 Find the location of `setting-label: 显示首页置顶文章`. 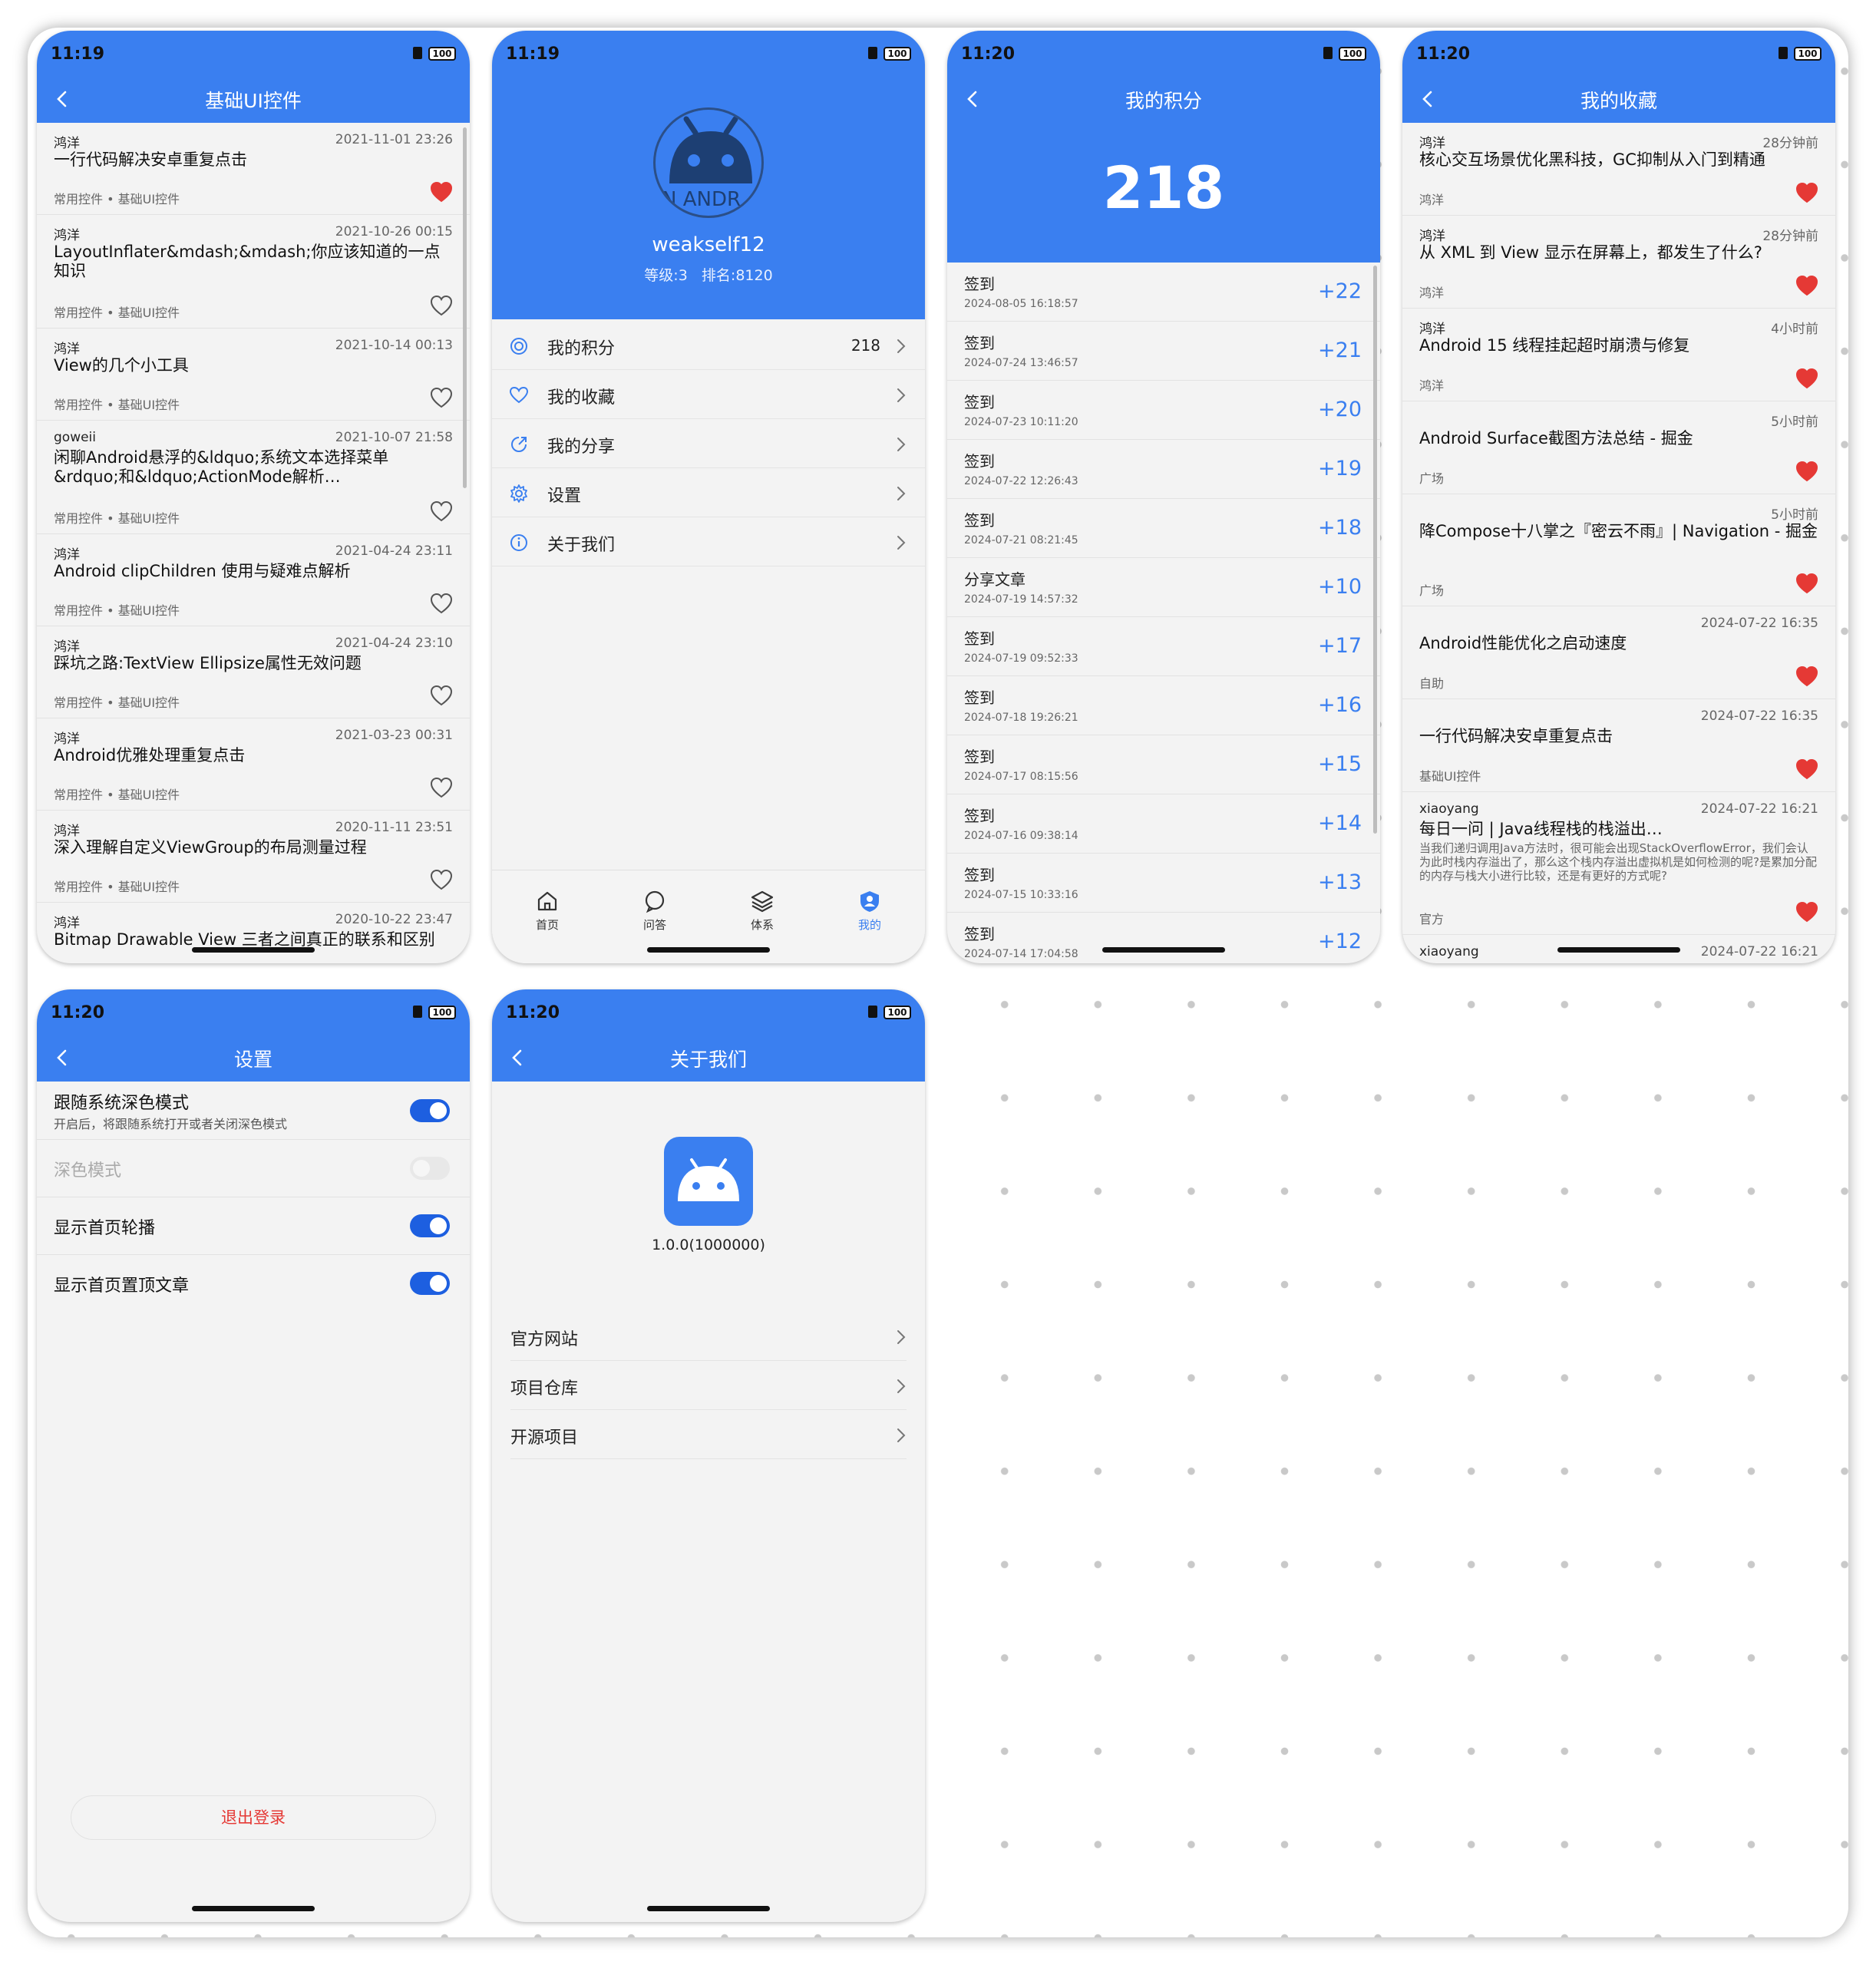

setting-label: 显示首页置顶文章 is located at coordinates (122, 1286).